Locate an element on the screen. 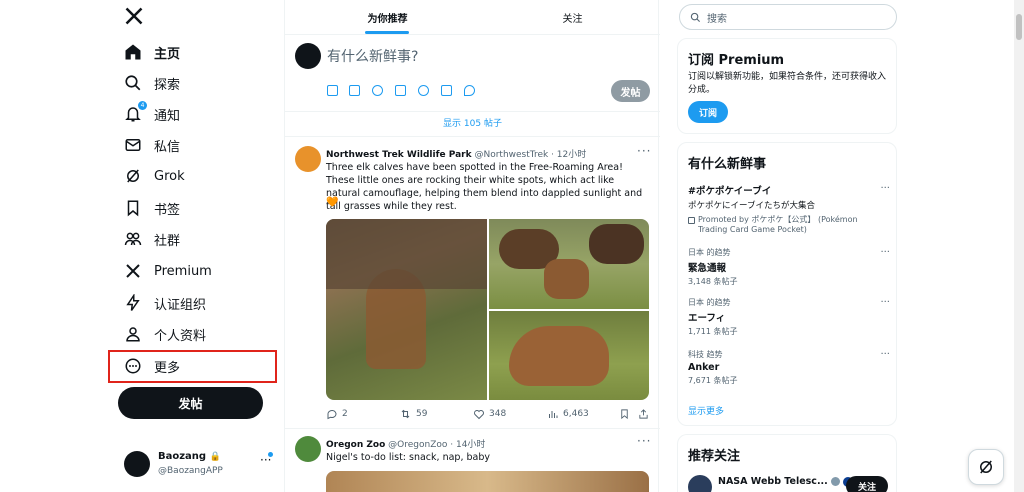 This screenshot has width=1024, height=492. sidebar-item-bookmarks: 书签 is located at coordinates (152, 208).